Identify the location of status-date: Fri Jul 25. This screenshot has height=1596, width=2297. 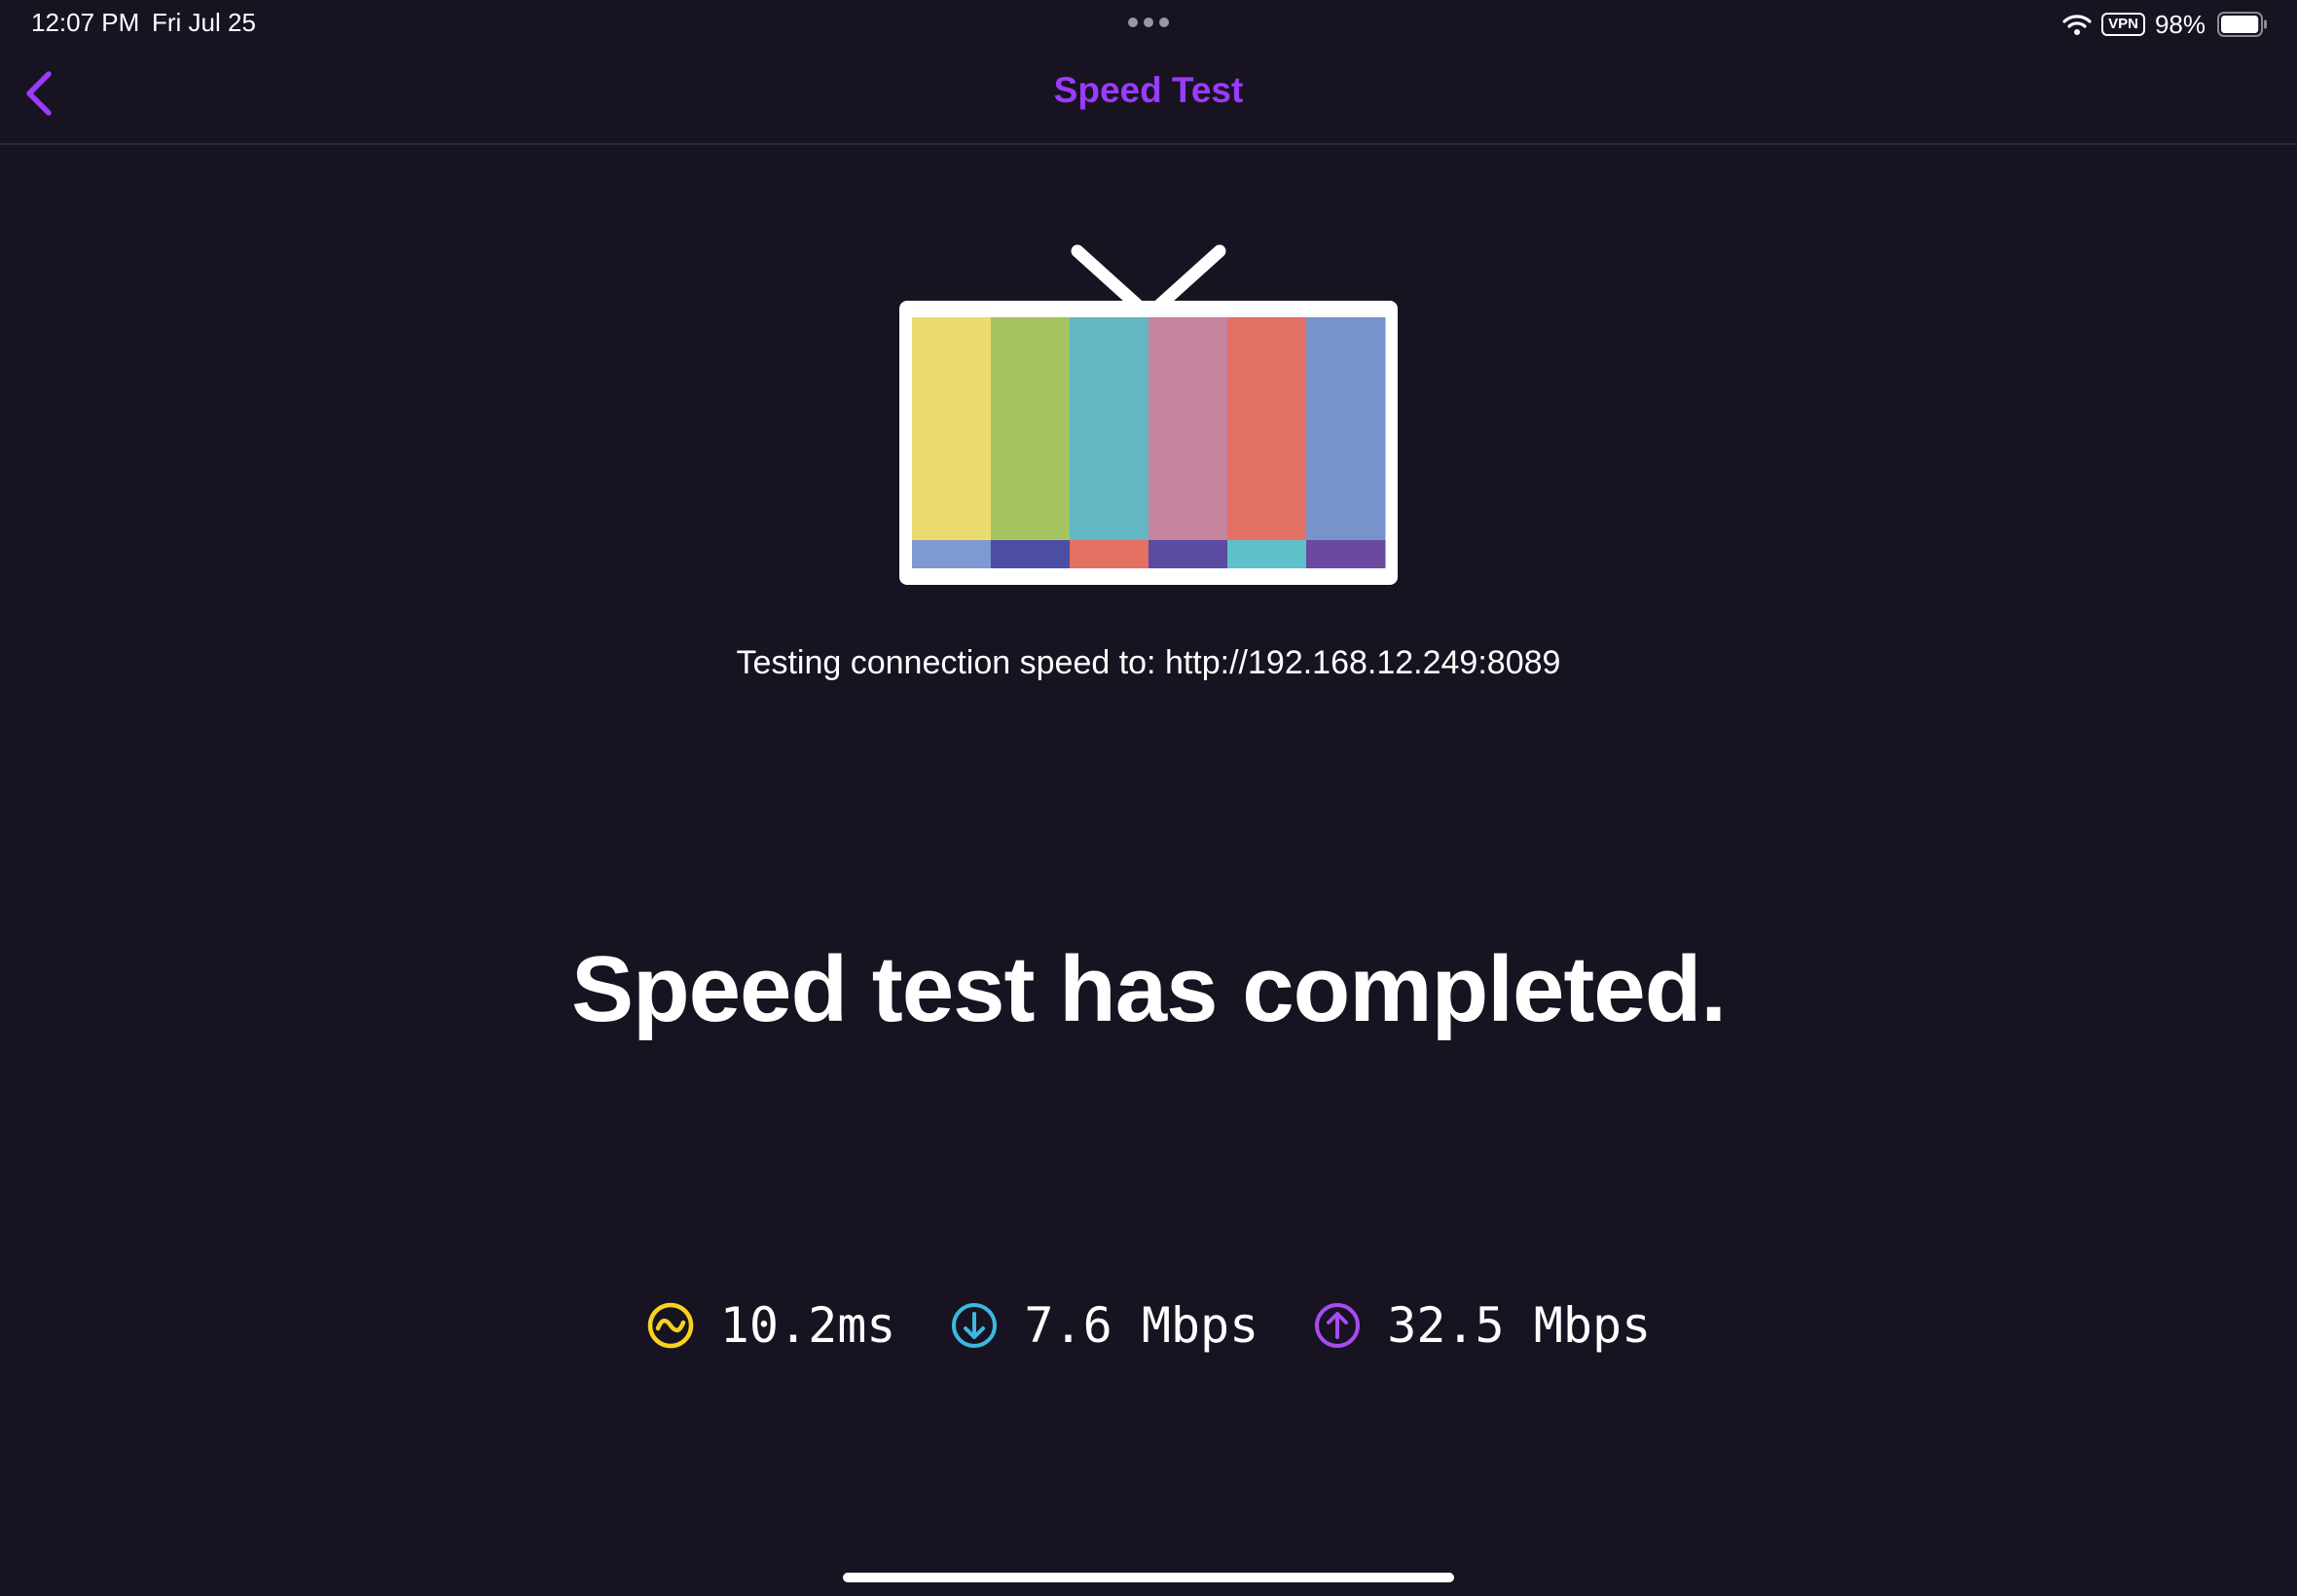
(204, 22).